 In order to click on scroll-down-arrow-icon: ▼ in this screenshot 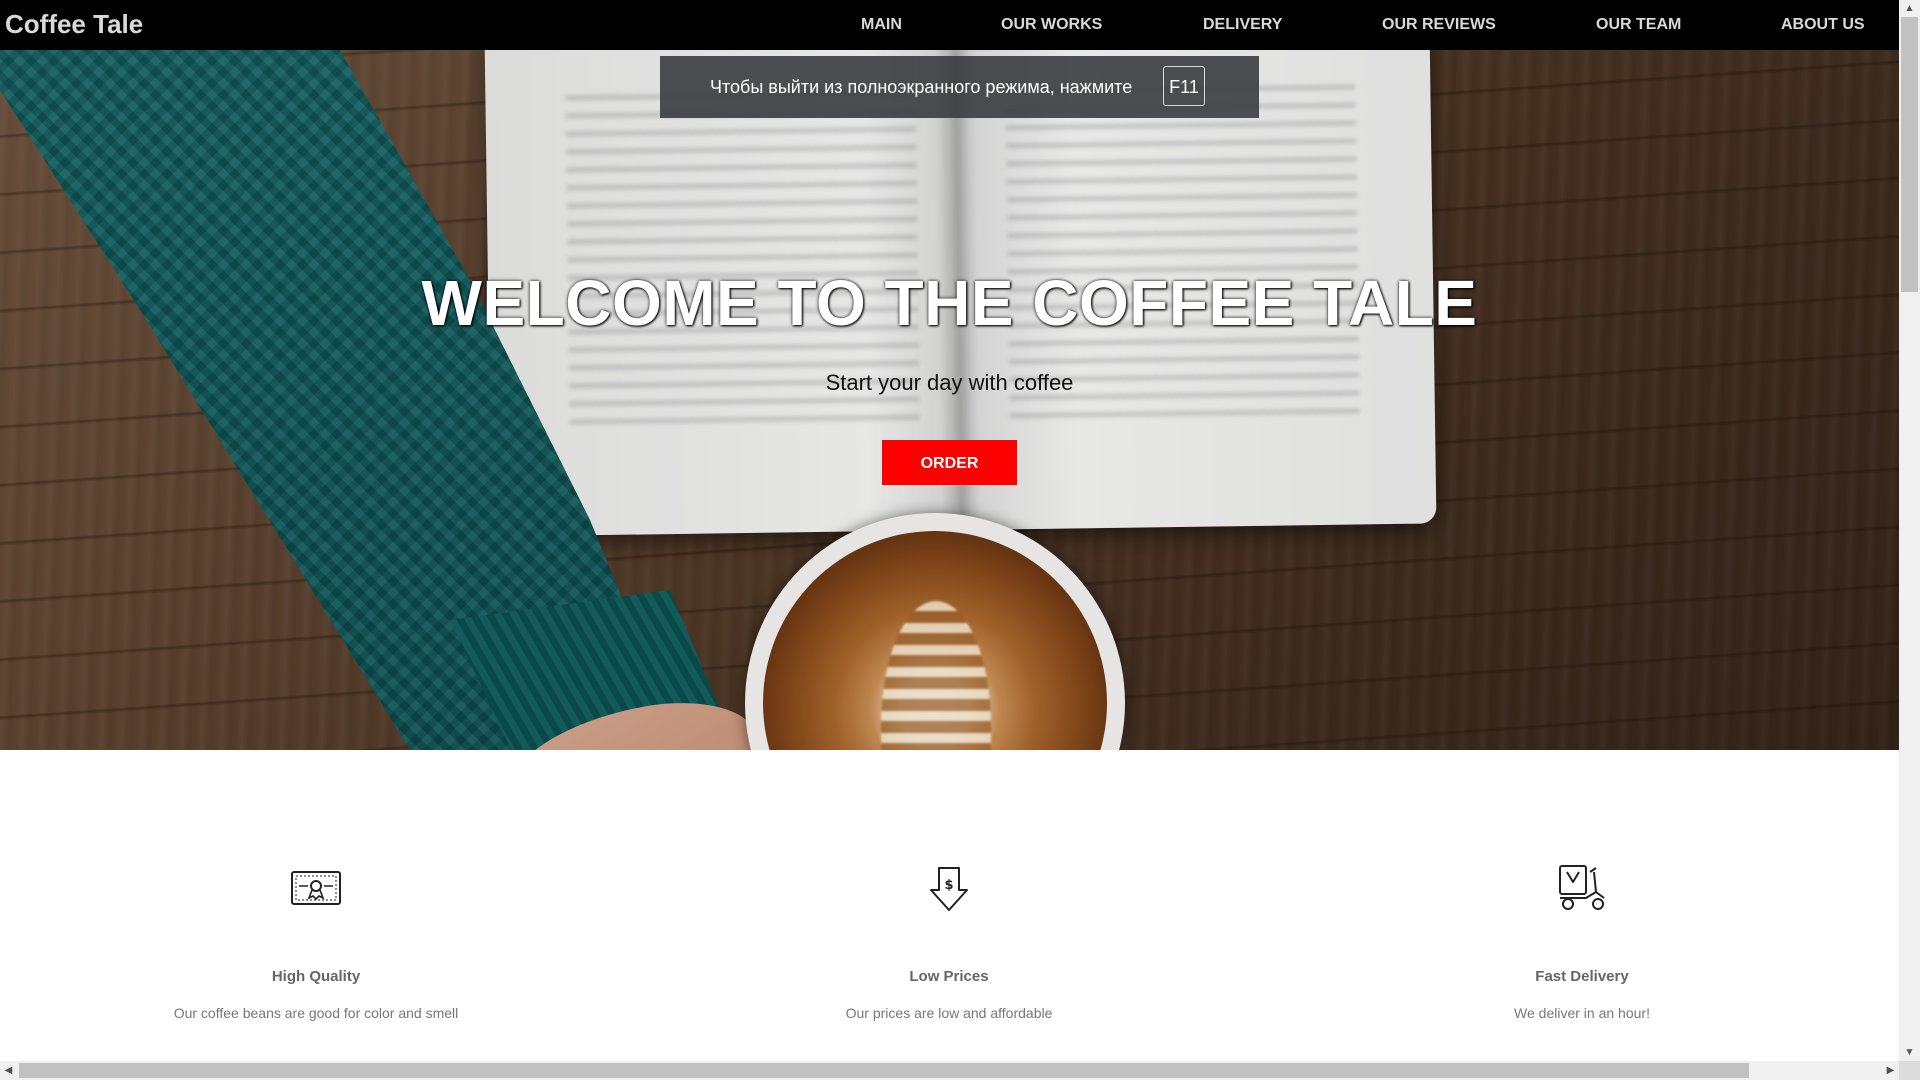, I will do `click(1909, 1052)`.